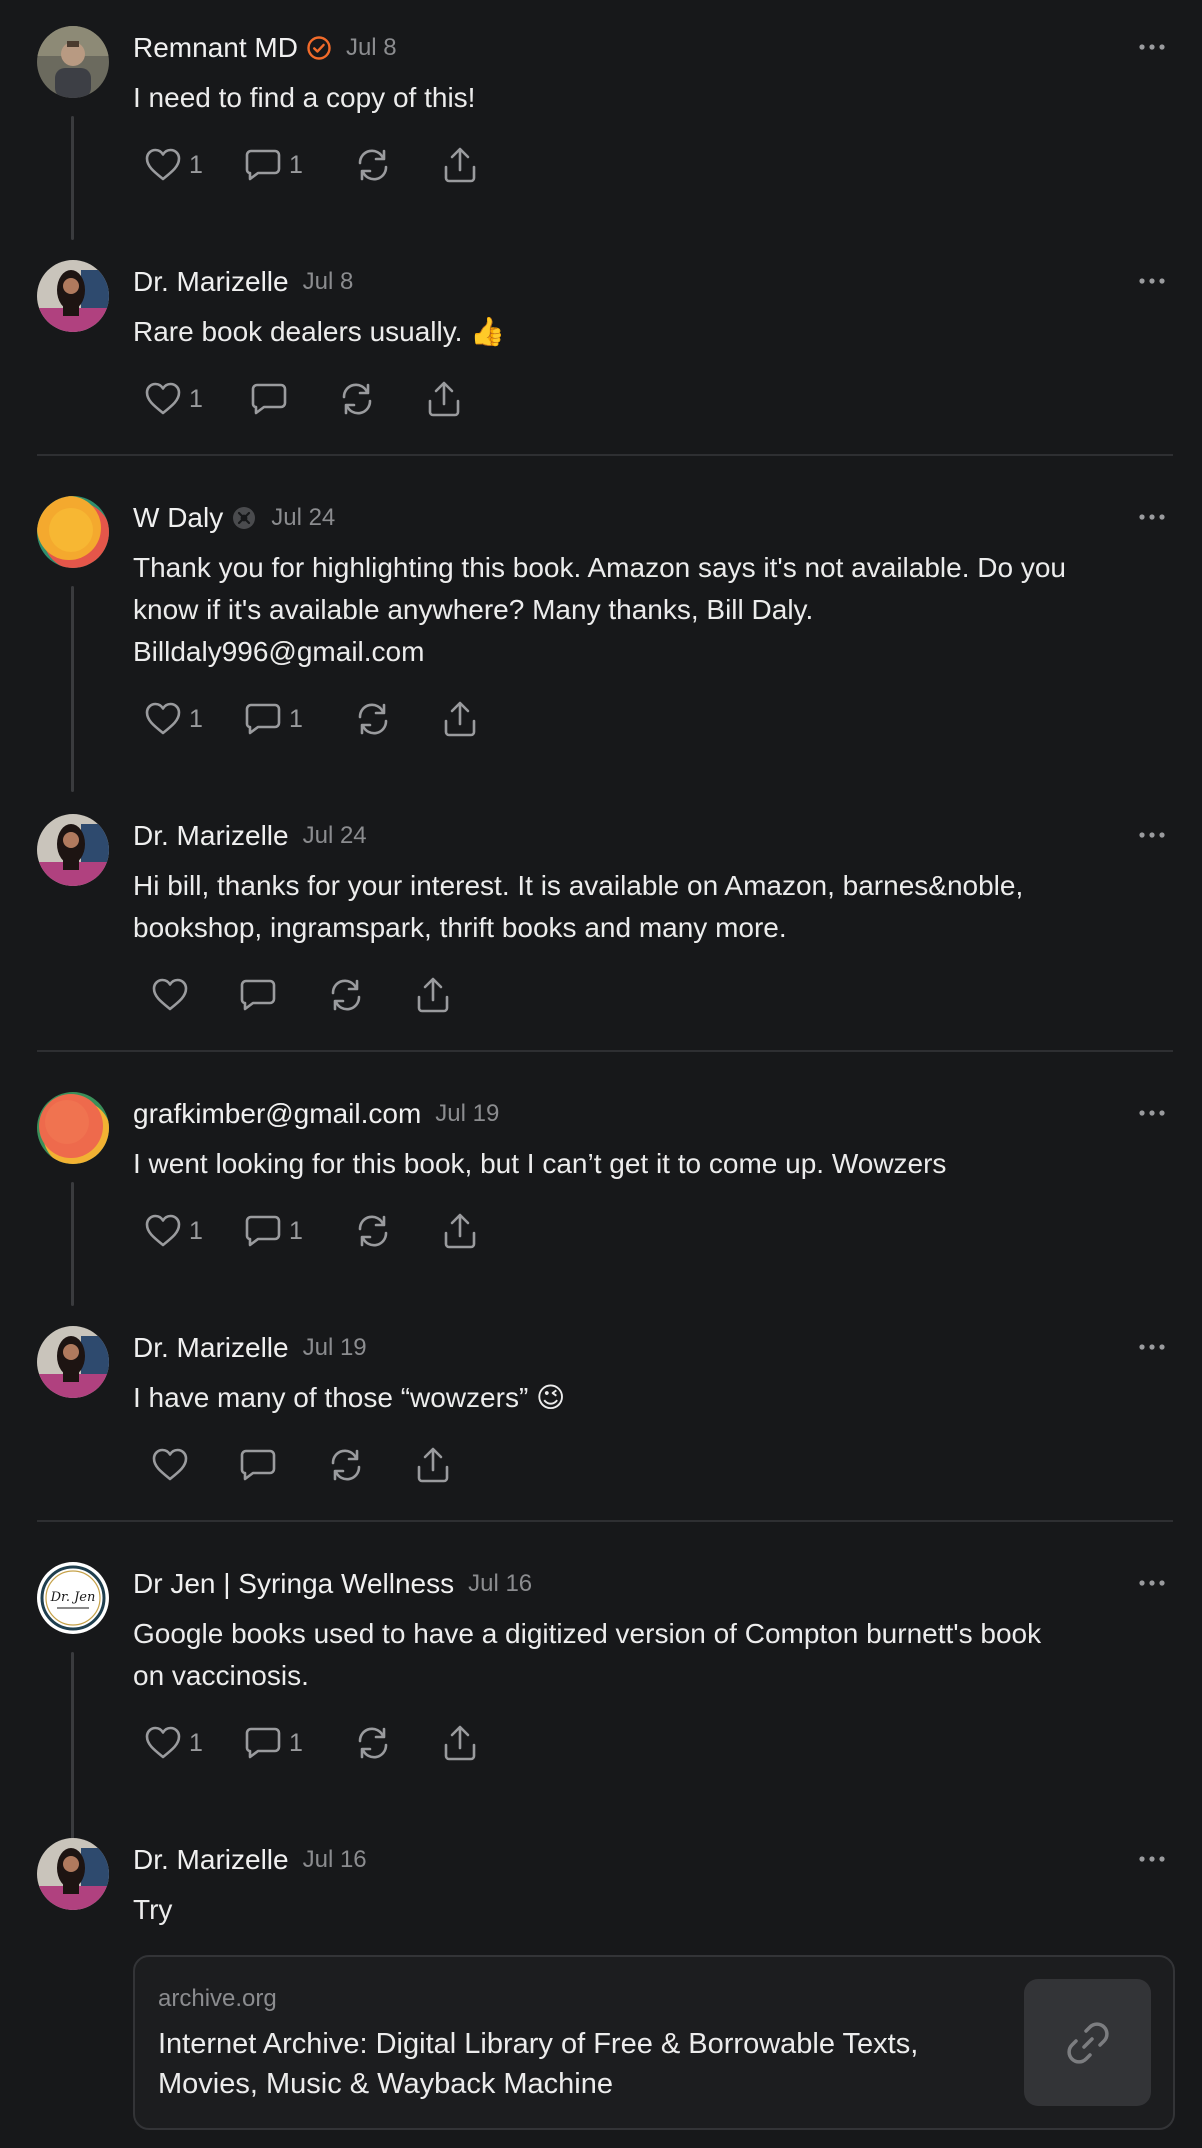  What do you see at coordinates (277, 1114) in the screenshot?
I see `author-name: grafkimber@gmail.com` at bounding box center [277, 1114].